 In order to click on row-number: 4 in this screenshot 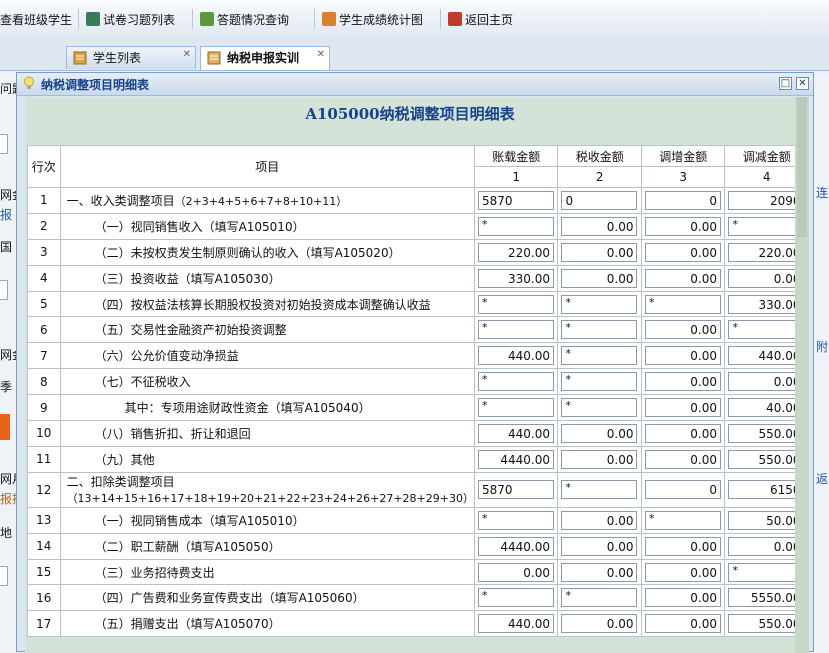, I will do `click(44, 278)`.